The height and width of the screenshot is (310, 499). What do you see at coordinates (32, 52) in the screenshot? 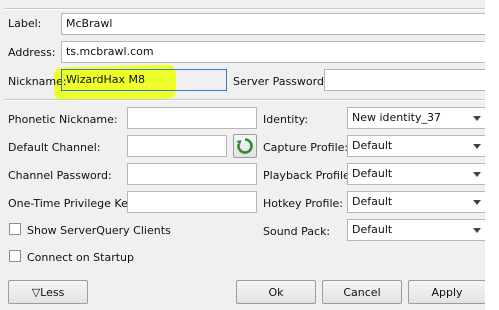
I see `address-label: Address:` at bounding box center [32, 52].